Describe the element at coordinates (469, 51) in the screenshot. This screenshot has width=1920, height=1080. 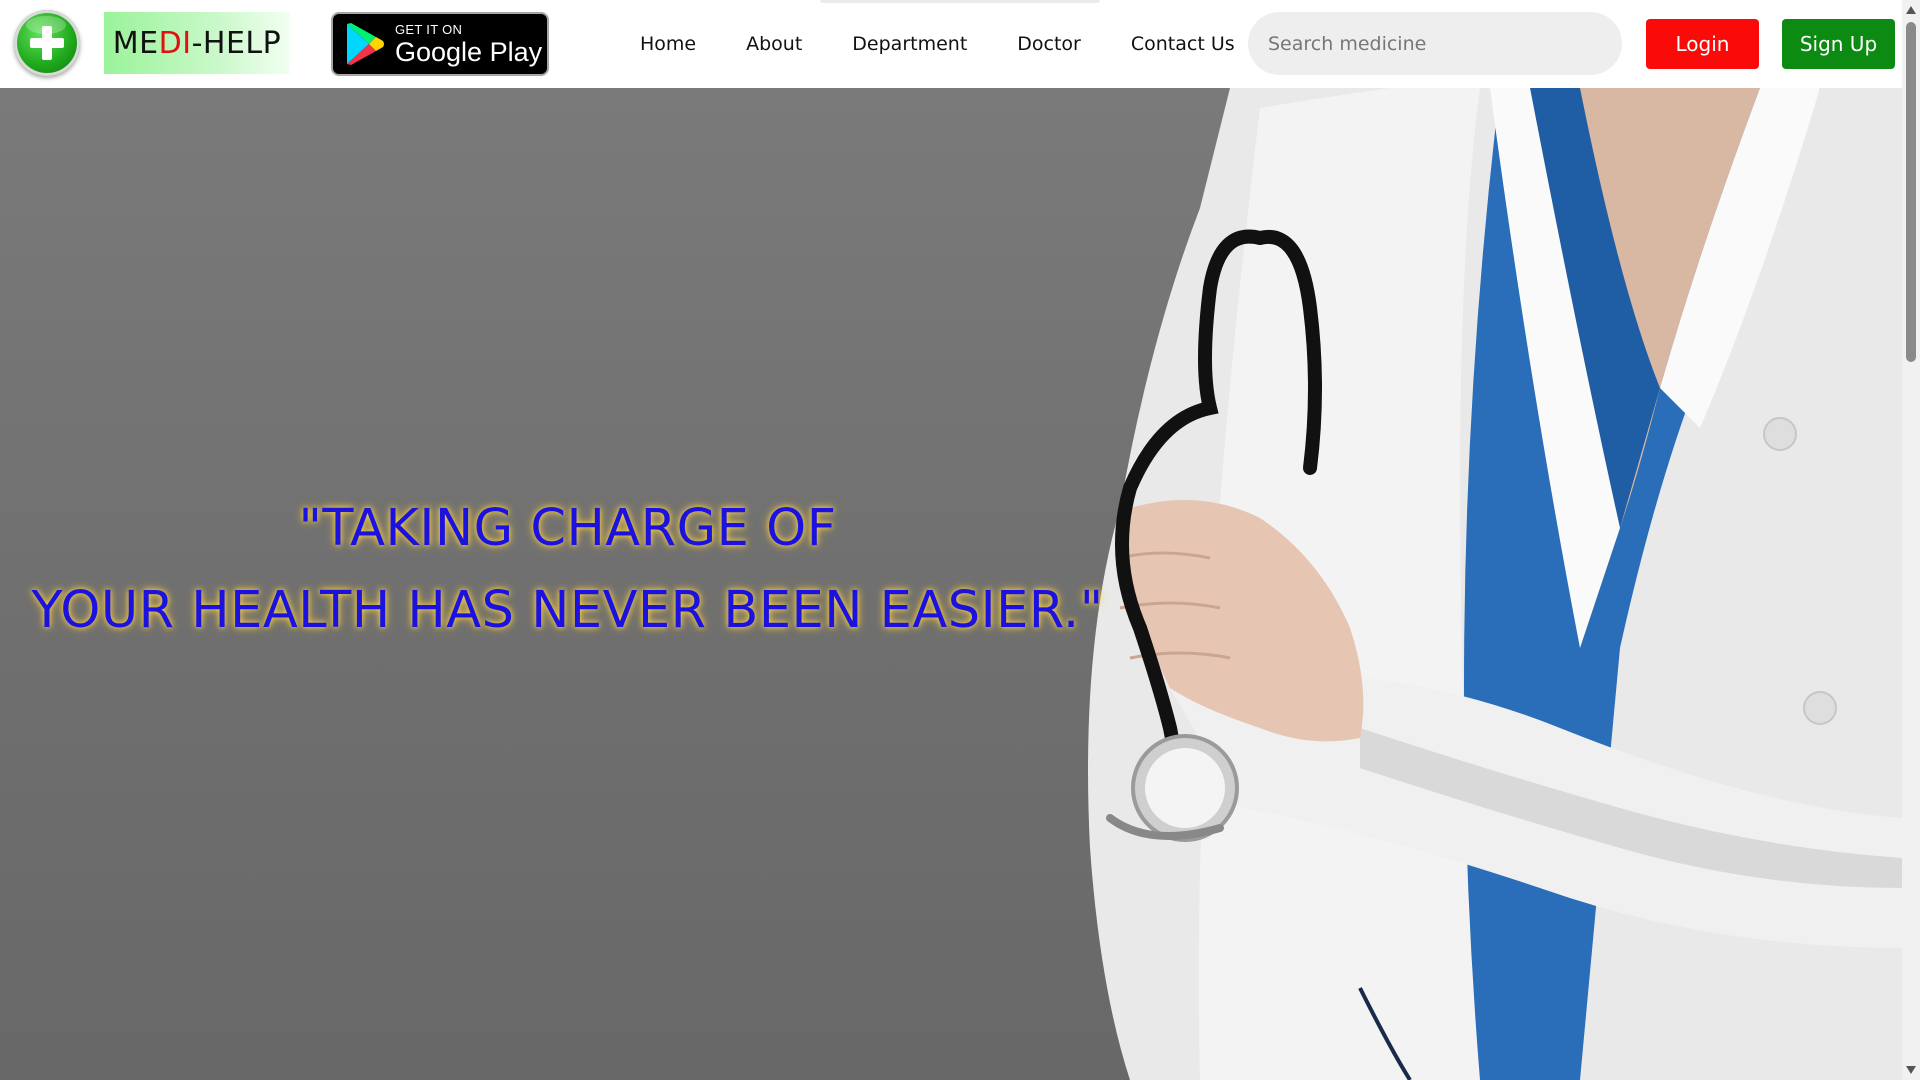
I see `google-play-big-text: Google Play` at that location.